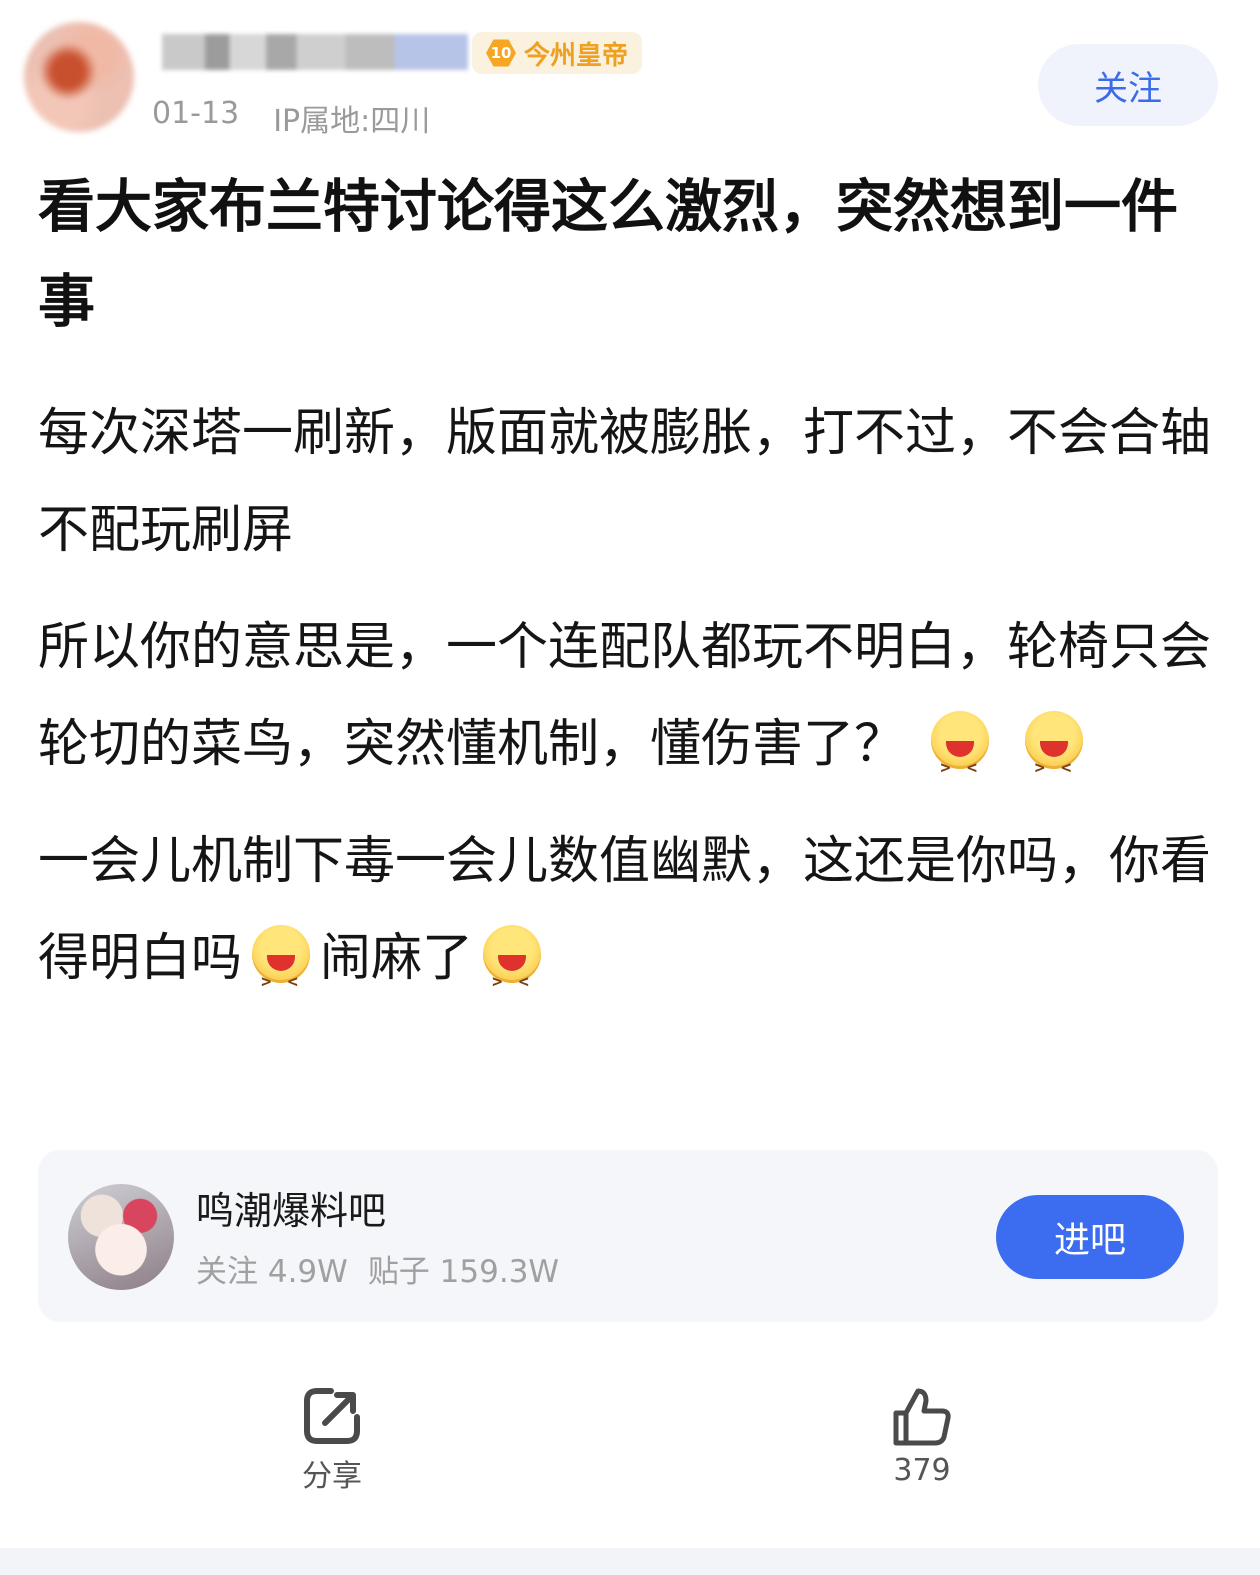 The height and width of the screenshot is (1575, 1260). Describe the element at coordinates (315, 52) in the screenshot. I see `username-blurred` at that location.